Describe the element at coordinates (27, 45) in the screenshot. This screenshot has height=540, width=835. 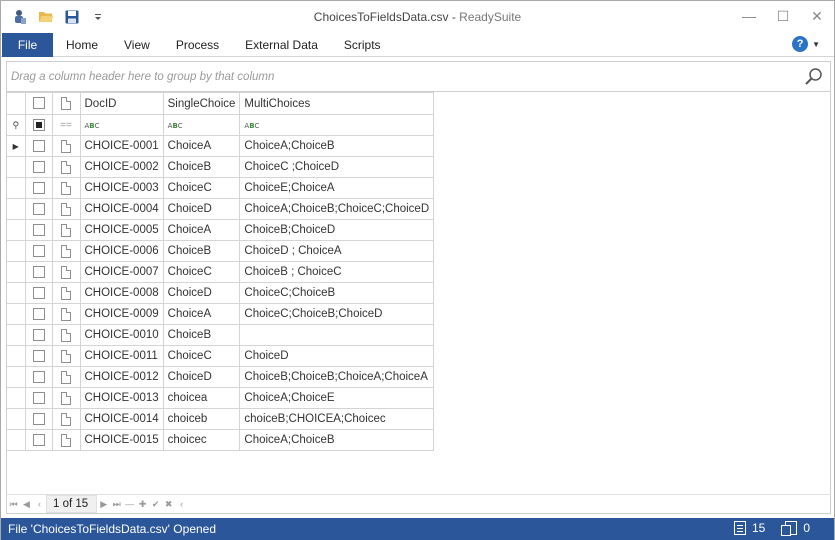
I see `tab-file: File` at that location.